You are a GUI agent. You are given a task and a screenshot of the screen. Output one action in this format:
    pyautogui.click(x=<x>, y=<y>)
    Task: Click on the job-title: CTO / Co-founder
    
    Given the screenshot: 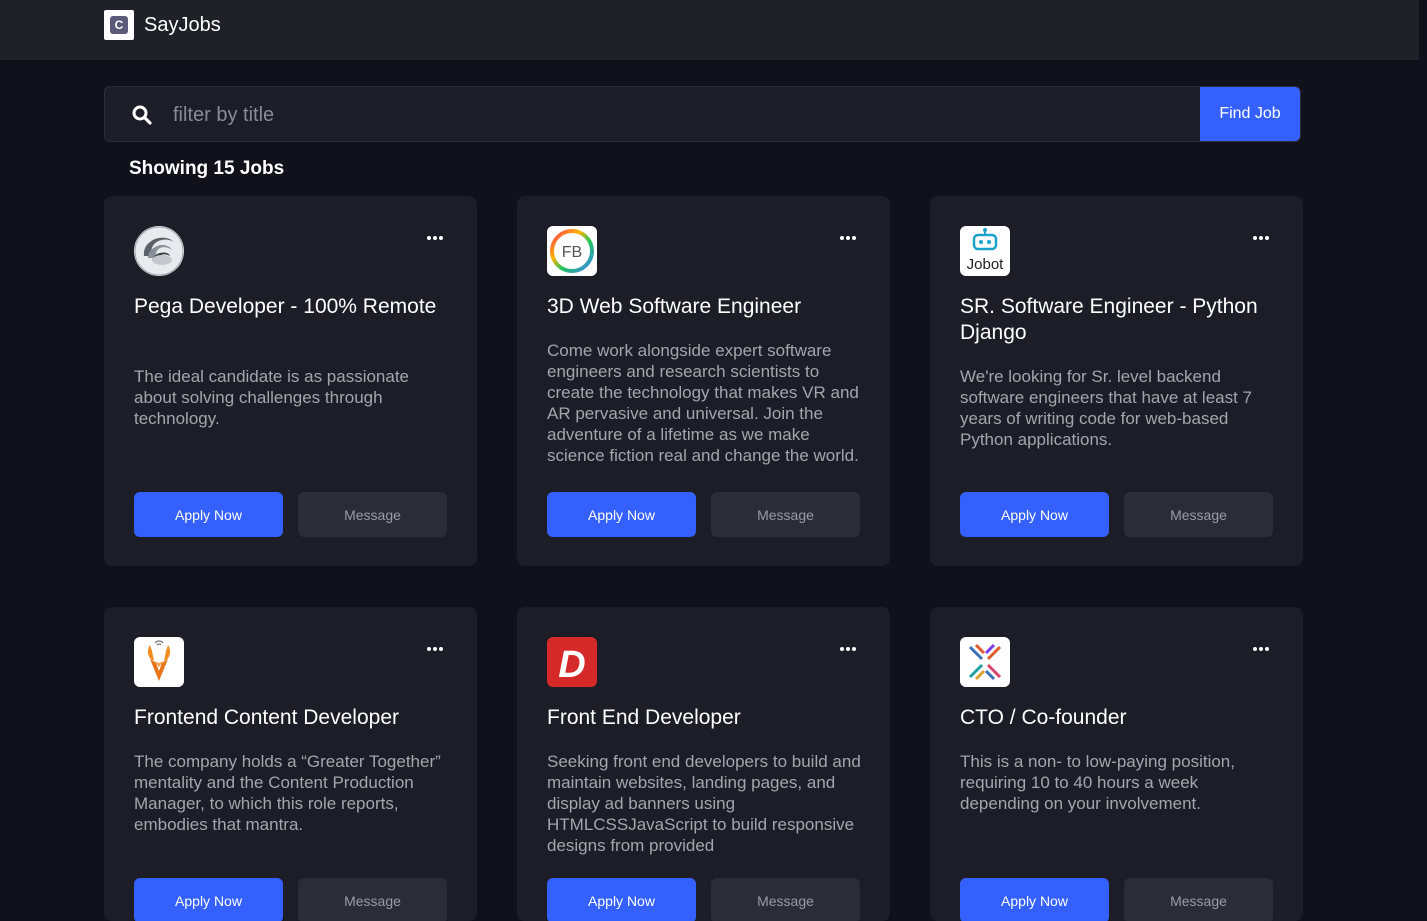 What is the action you would take?
    pyautogui.click(x=1043, y=717)
    